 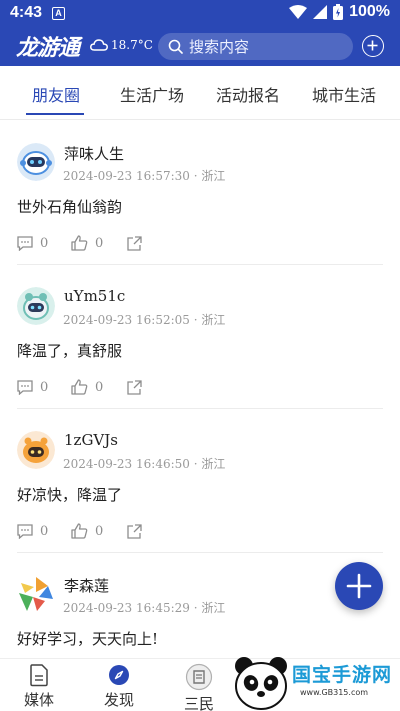 I want to click on weather-widget: 18.7°C, so click(x=121, y=45).